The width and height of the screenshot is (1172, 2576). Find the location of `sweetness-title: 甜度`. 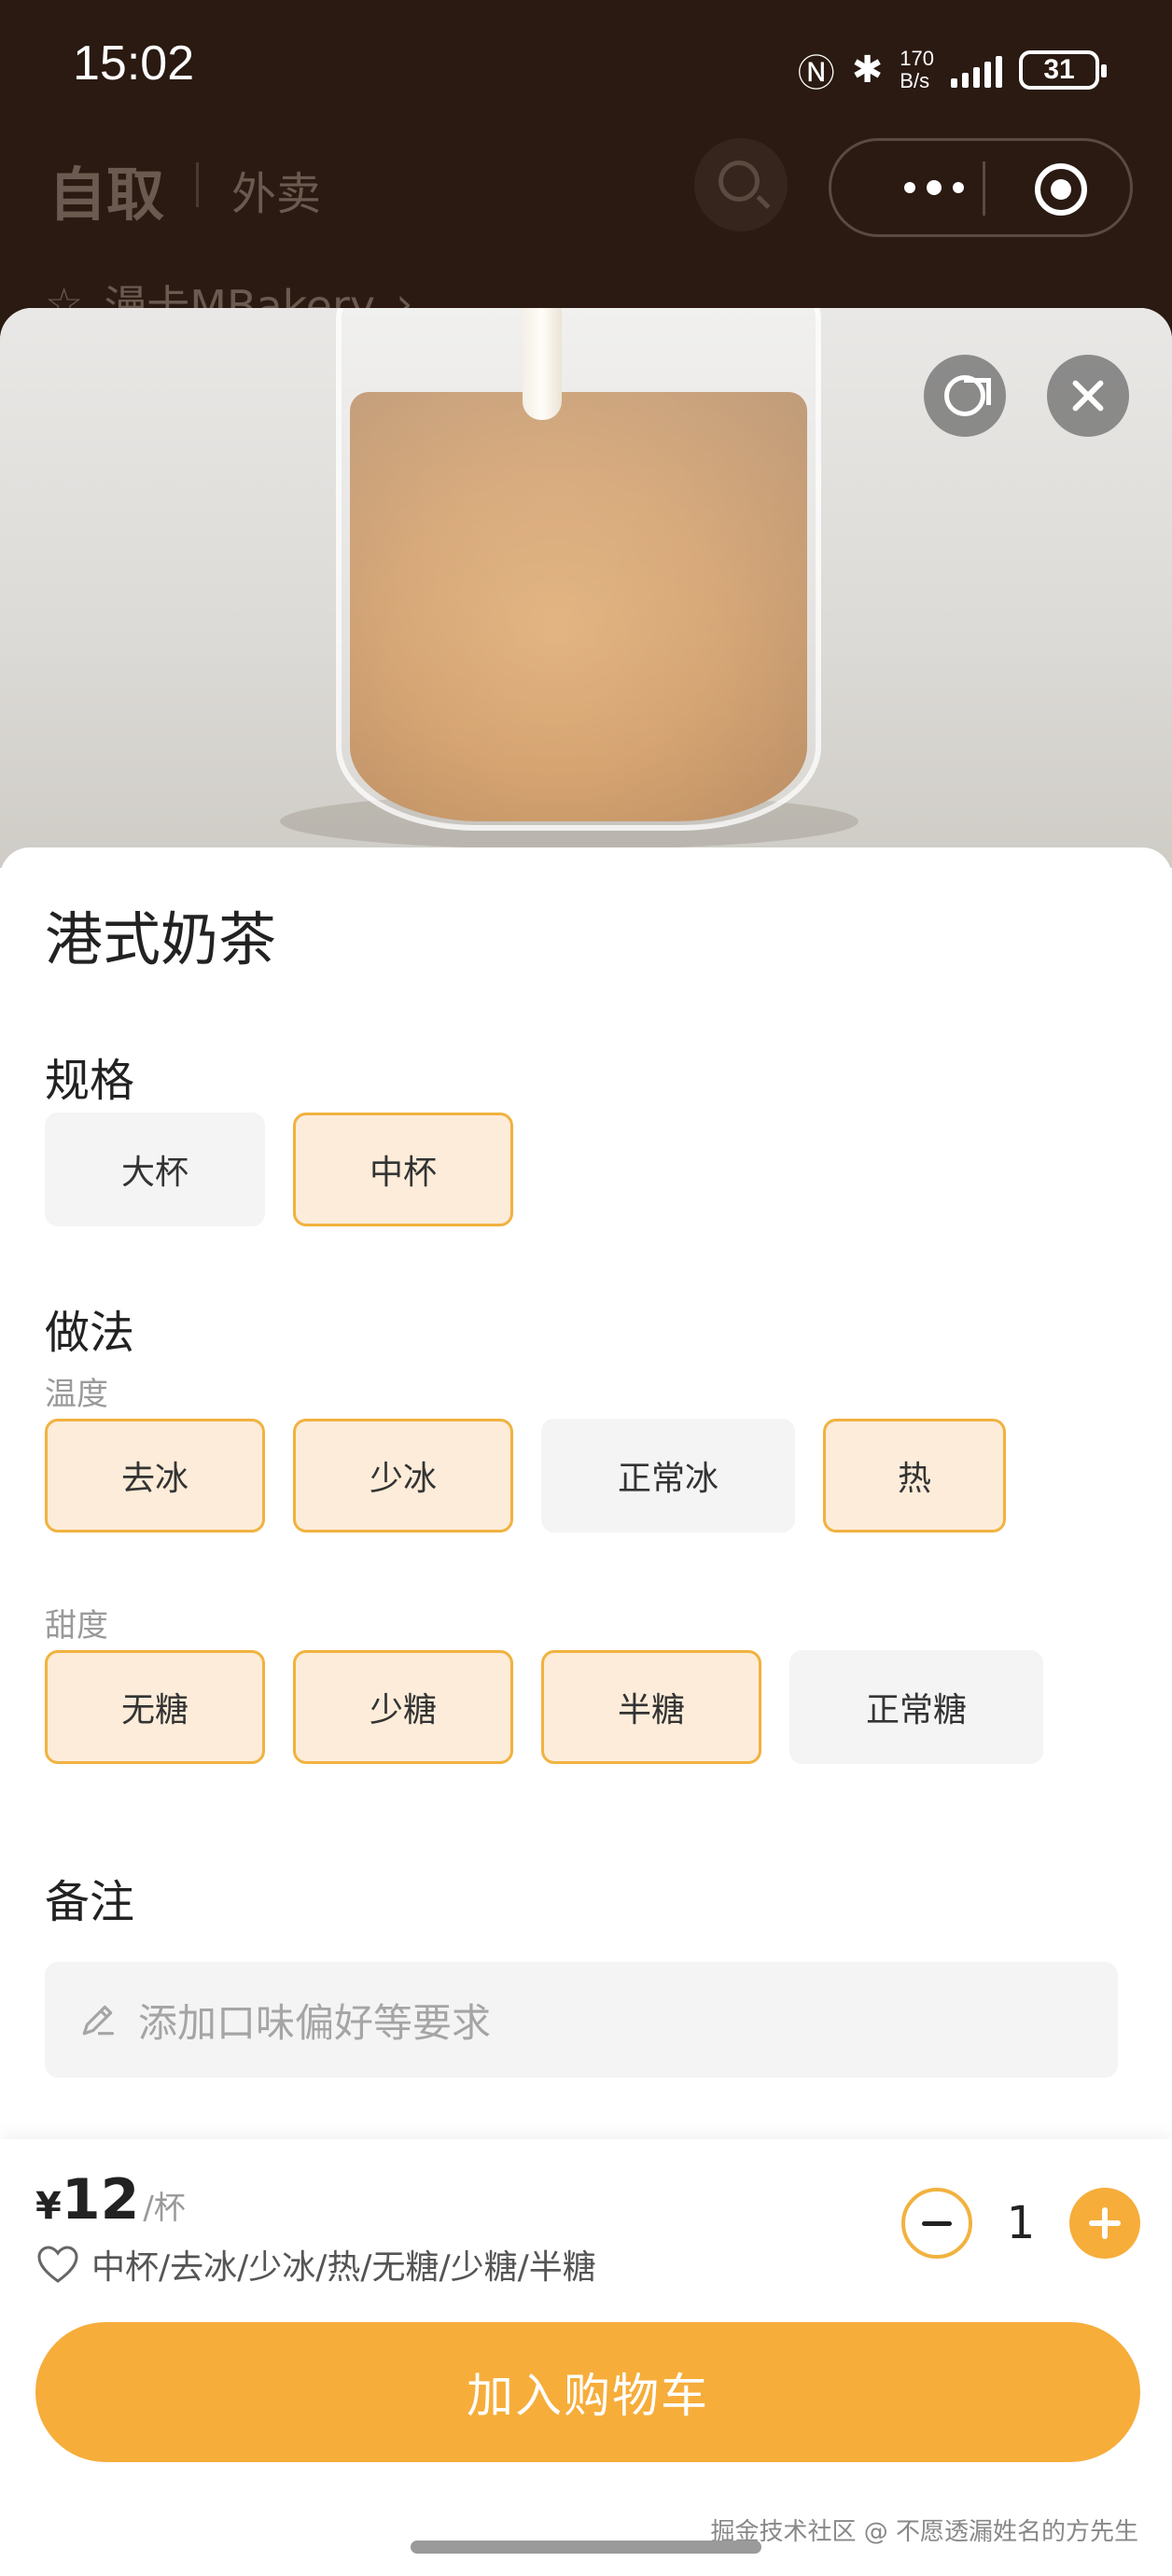

sweetness-title: 甜度 is located at coordinates (76, 1626).